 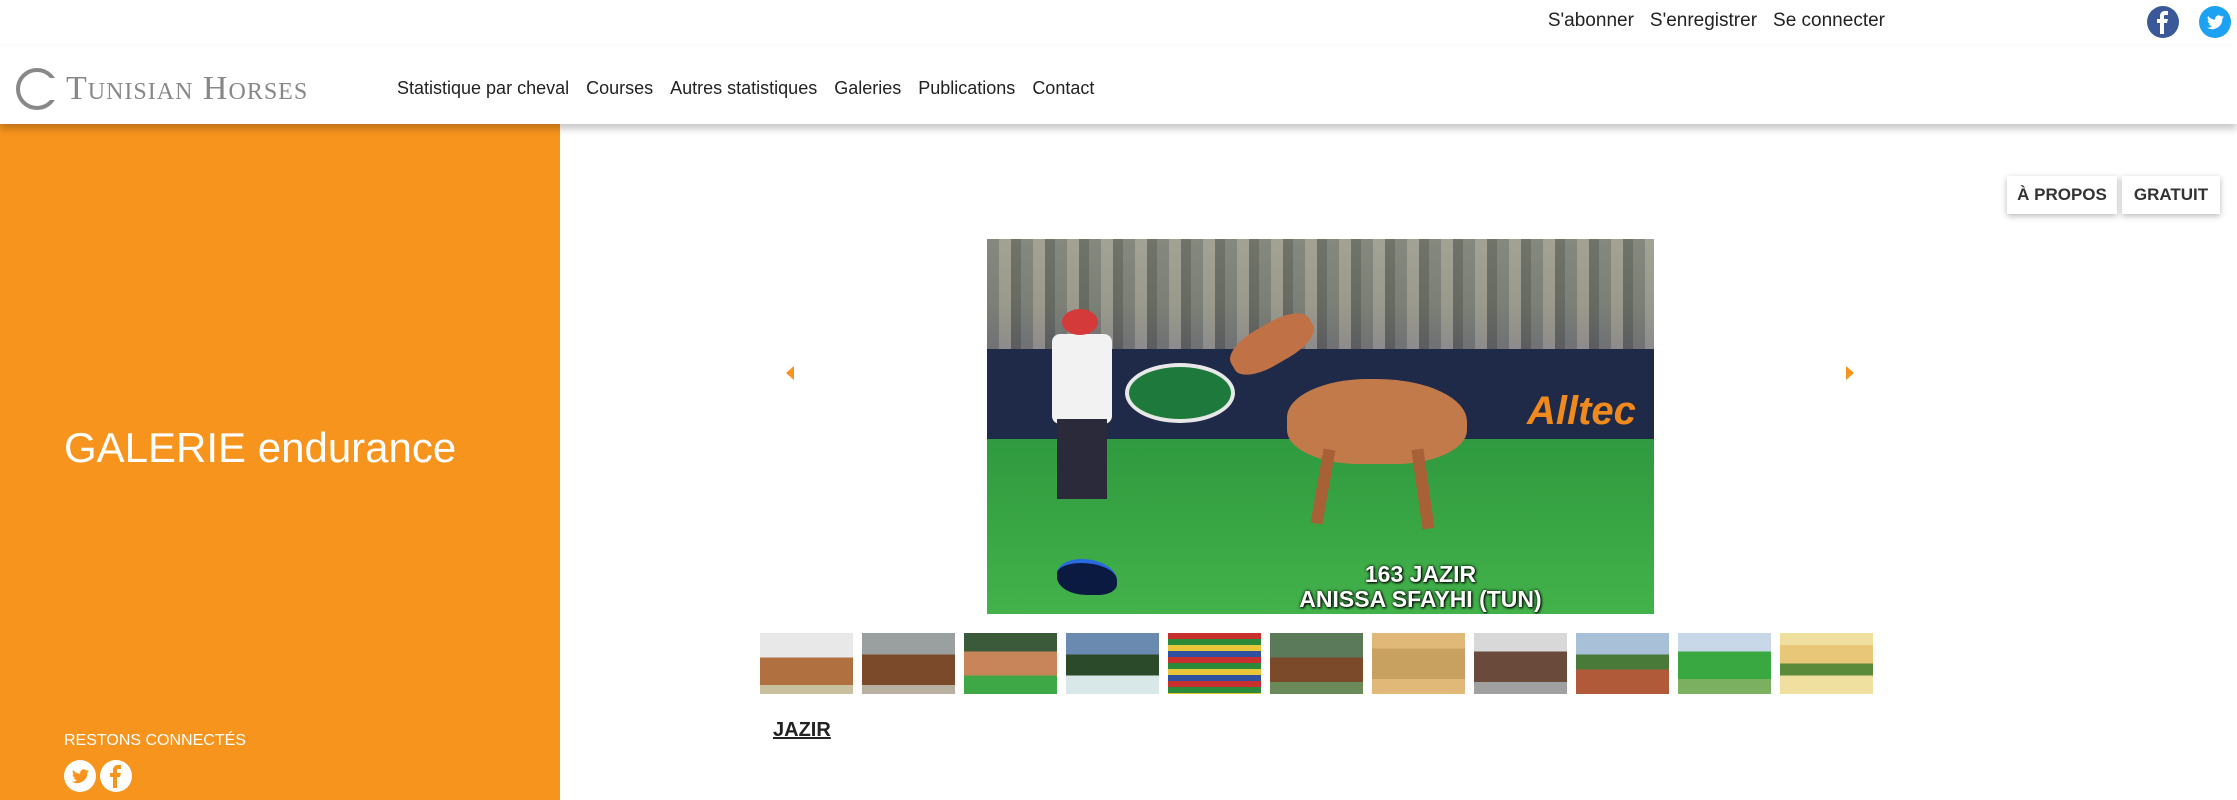 What do you see at coordinates (1829, 21) in the screenshot?
I see `login-link: Se connecter` at bounding box center [1829, 21].